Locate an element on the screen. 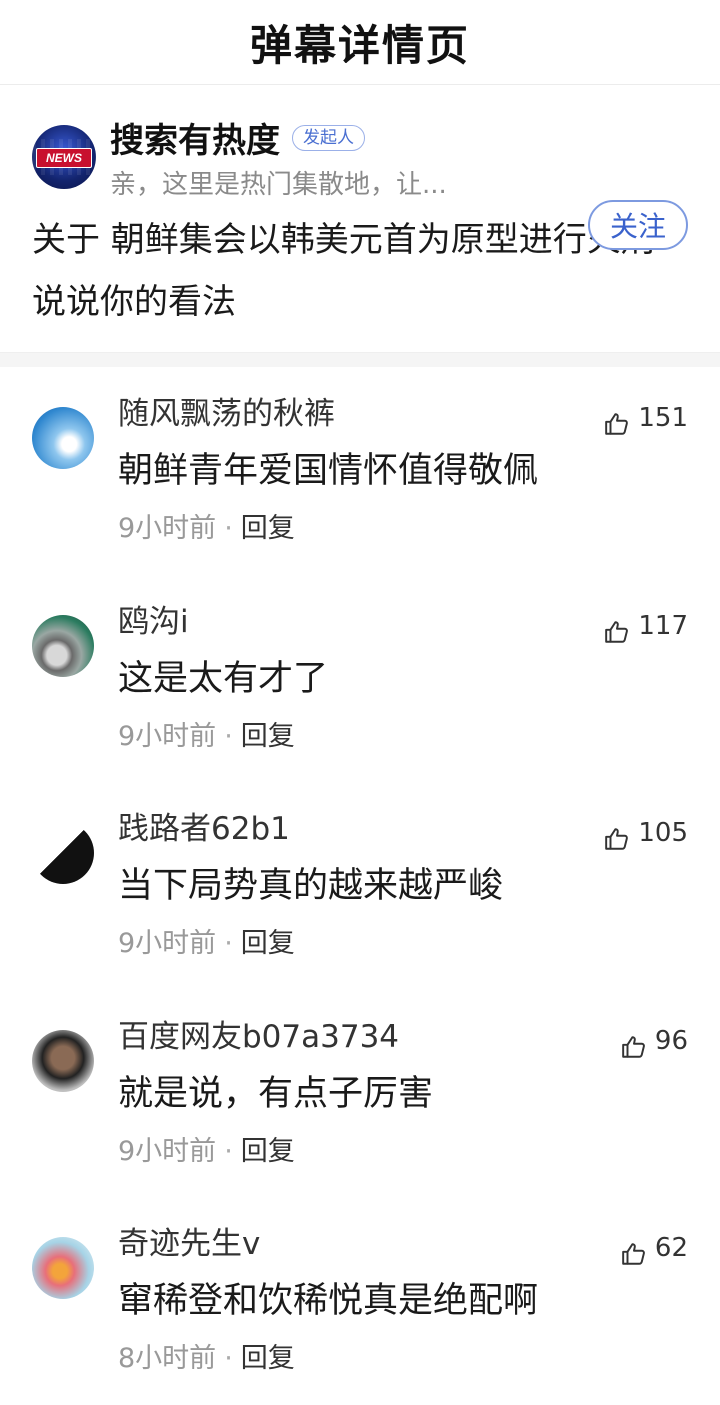 The width and height of the screenshot is (720, 1405). like-button: 105 is located at coordinates (646, 835).